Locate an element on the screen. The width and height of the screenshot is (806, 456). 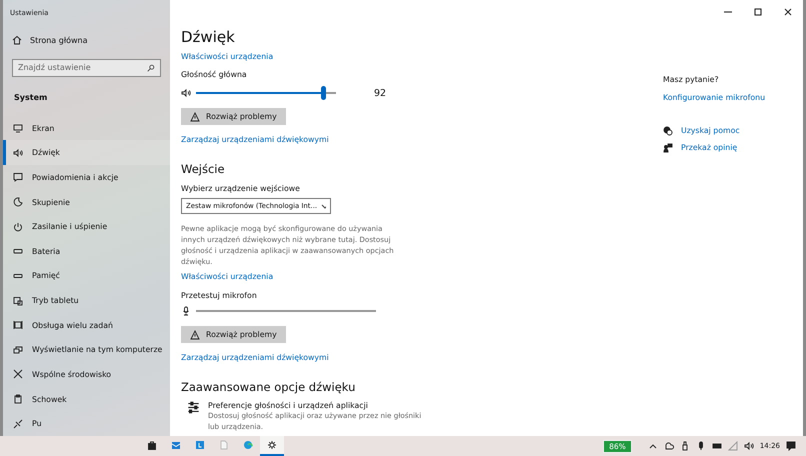
slider-thumb is located at coordinates (323, 93).